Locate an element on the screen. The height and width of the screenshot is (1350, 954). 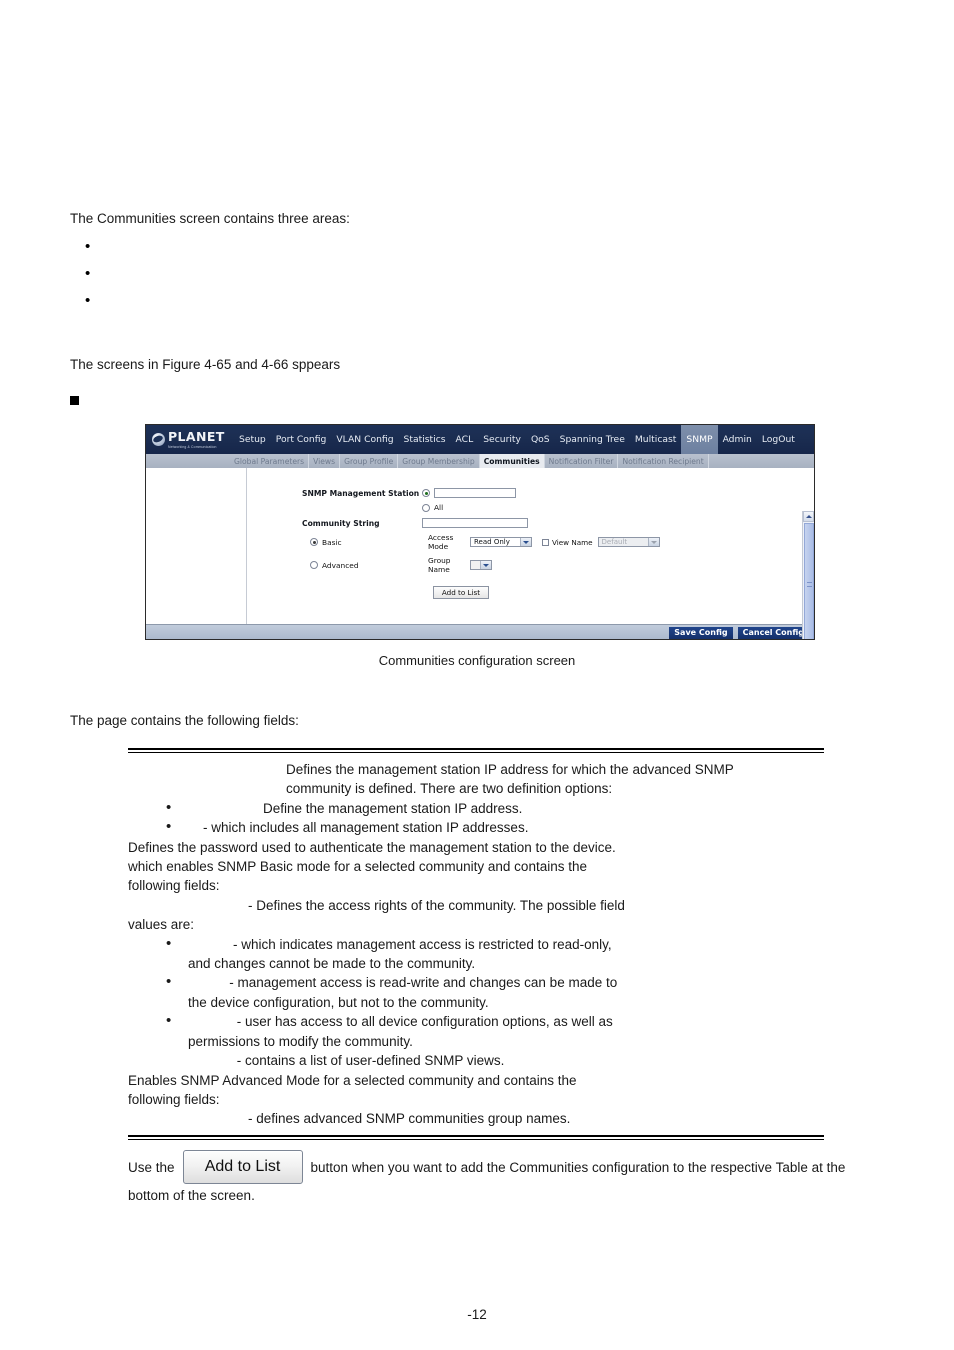
subnav-item-notification-filter: Notification Filter is located at coordinates (582, 461).